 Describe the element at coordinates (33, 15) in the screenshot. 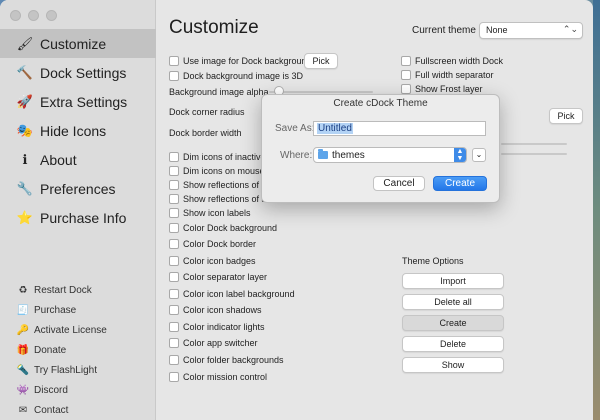

I see `minimize-window-button` at that location.